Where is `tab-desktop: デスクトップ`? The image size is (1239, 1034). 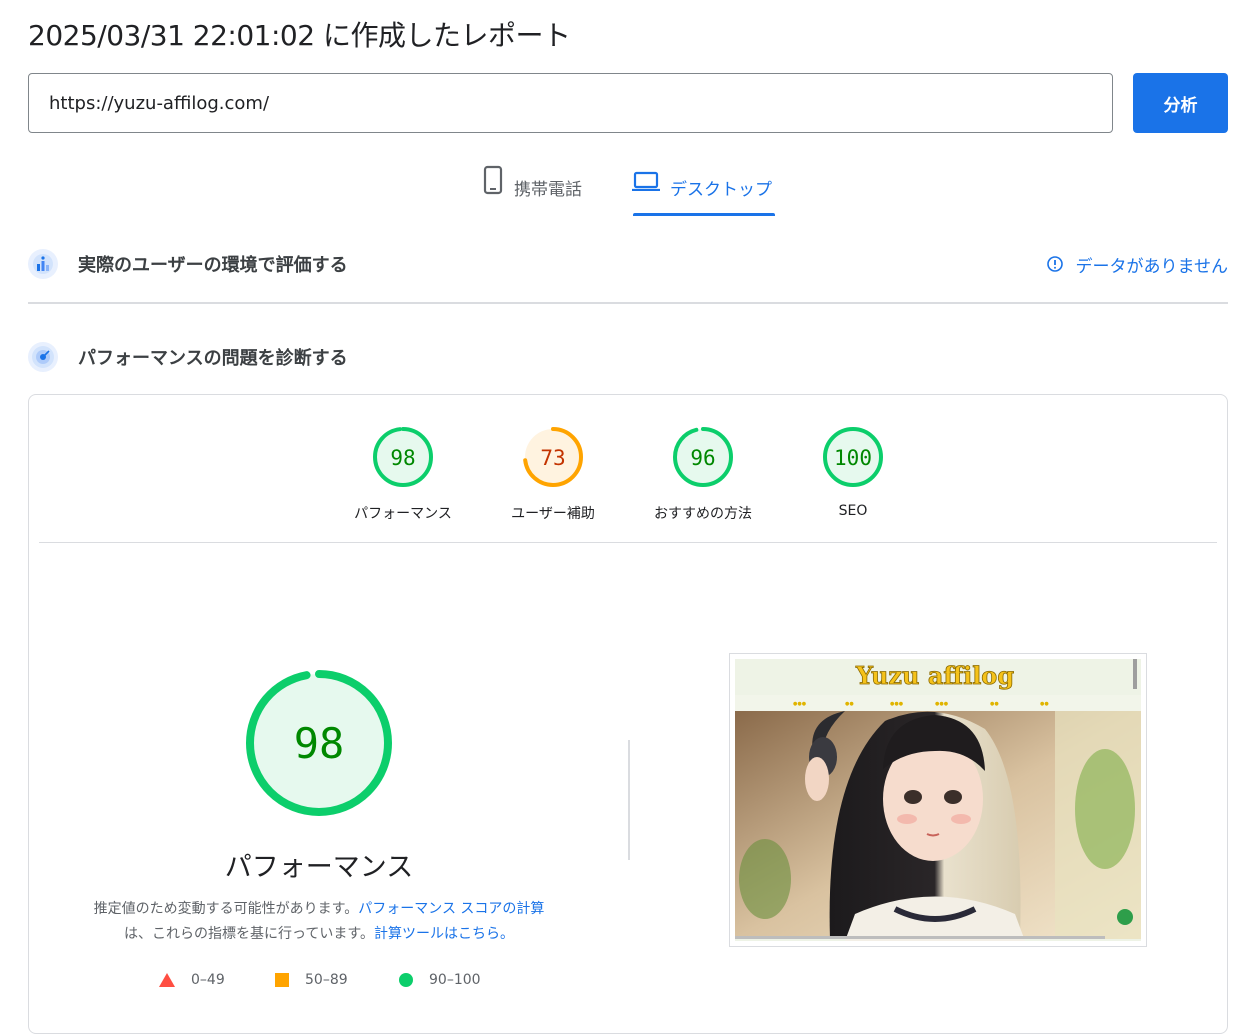
tab-desktop: デスクトップ is located at coordinates (702, 191).